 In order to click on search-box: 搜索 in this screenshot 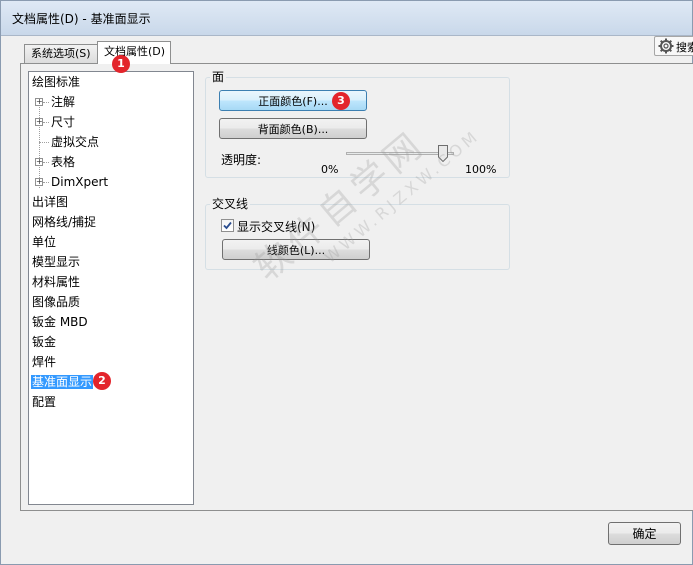, I will do `click(673, 46)`.